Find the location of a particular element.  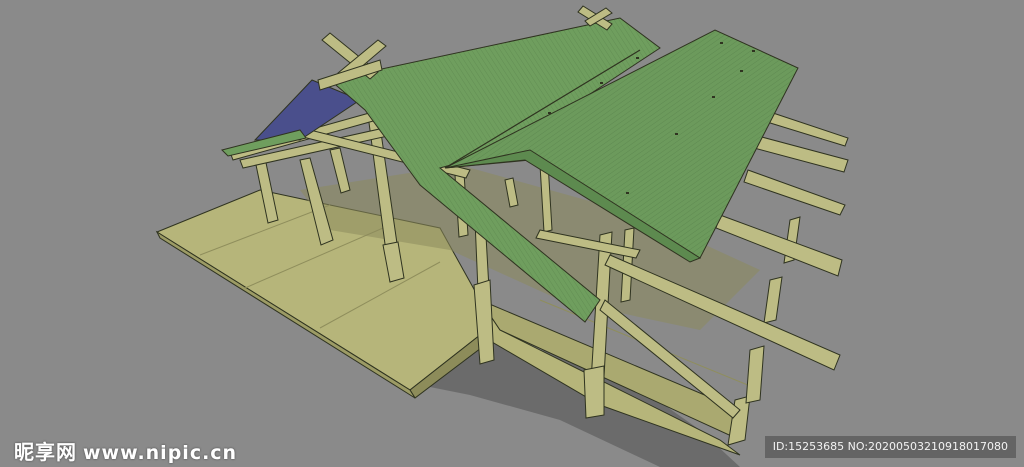

watermark-id: ID:15253685 NO:20200503210918017080 is located at coordinates (890, 447).